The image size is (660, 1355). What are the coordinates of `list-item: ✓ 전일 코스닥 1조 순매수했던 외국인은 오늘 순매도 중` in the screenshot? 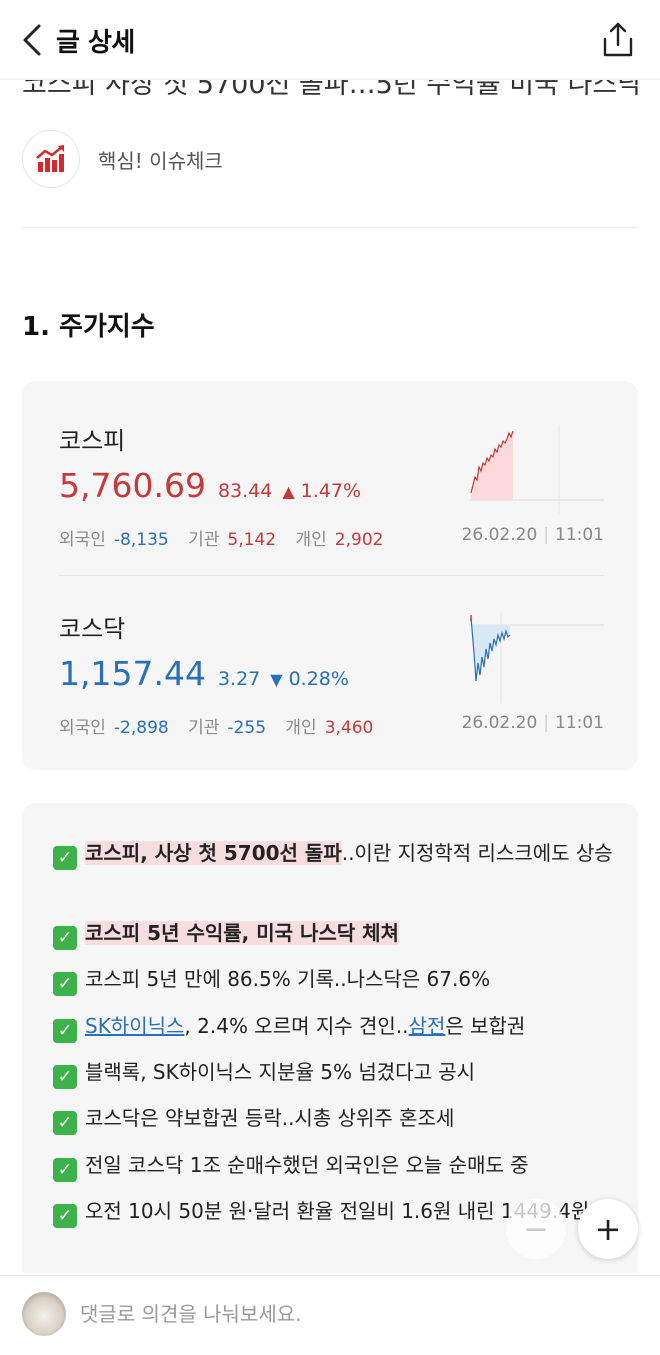 It's located at (333, 1165).